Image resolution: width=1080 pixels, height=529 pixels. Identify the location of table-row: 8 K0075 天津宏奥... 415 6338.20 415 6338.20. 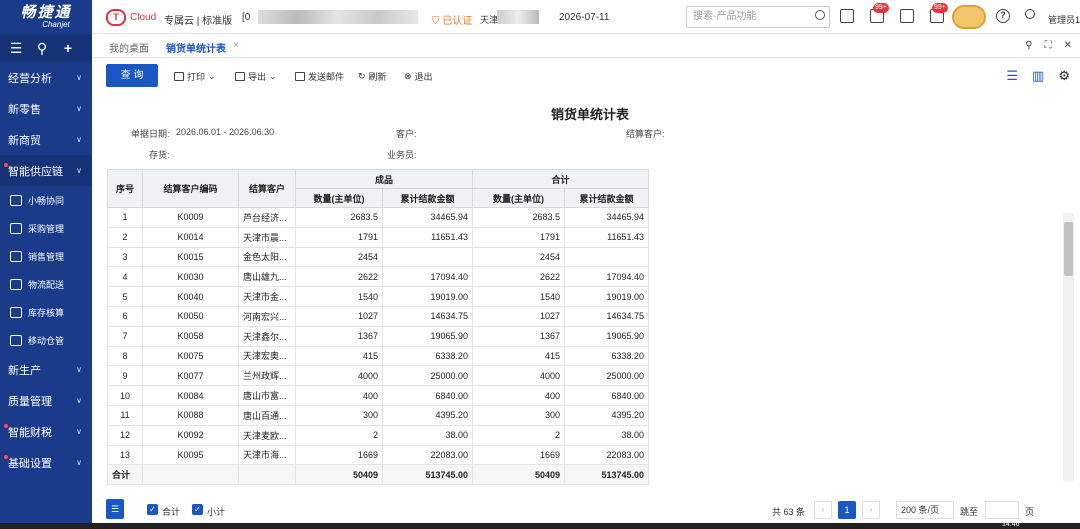
(378, 356).